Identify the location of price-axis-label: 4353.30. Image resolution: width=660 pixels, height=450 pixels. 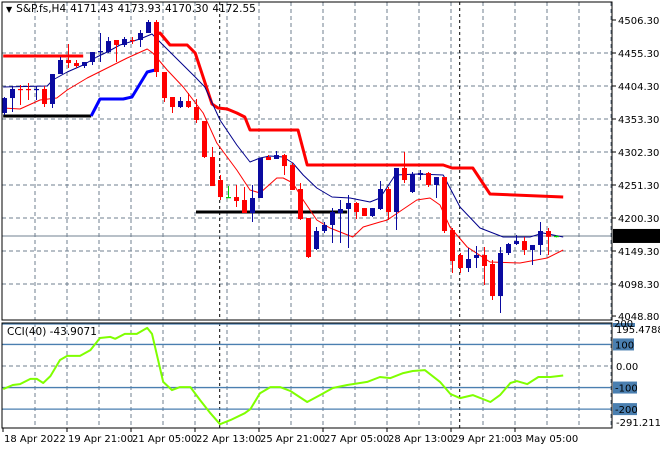
(638, 120).